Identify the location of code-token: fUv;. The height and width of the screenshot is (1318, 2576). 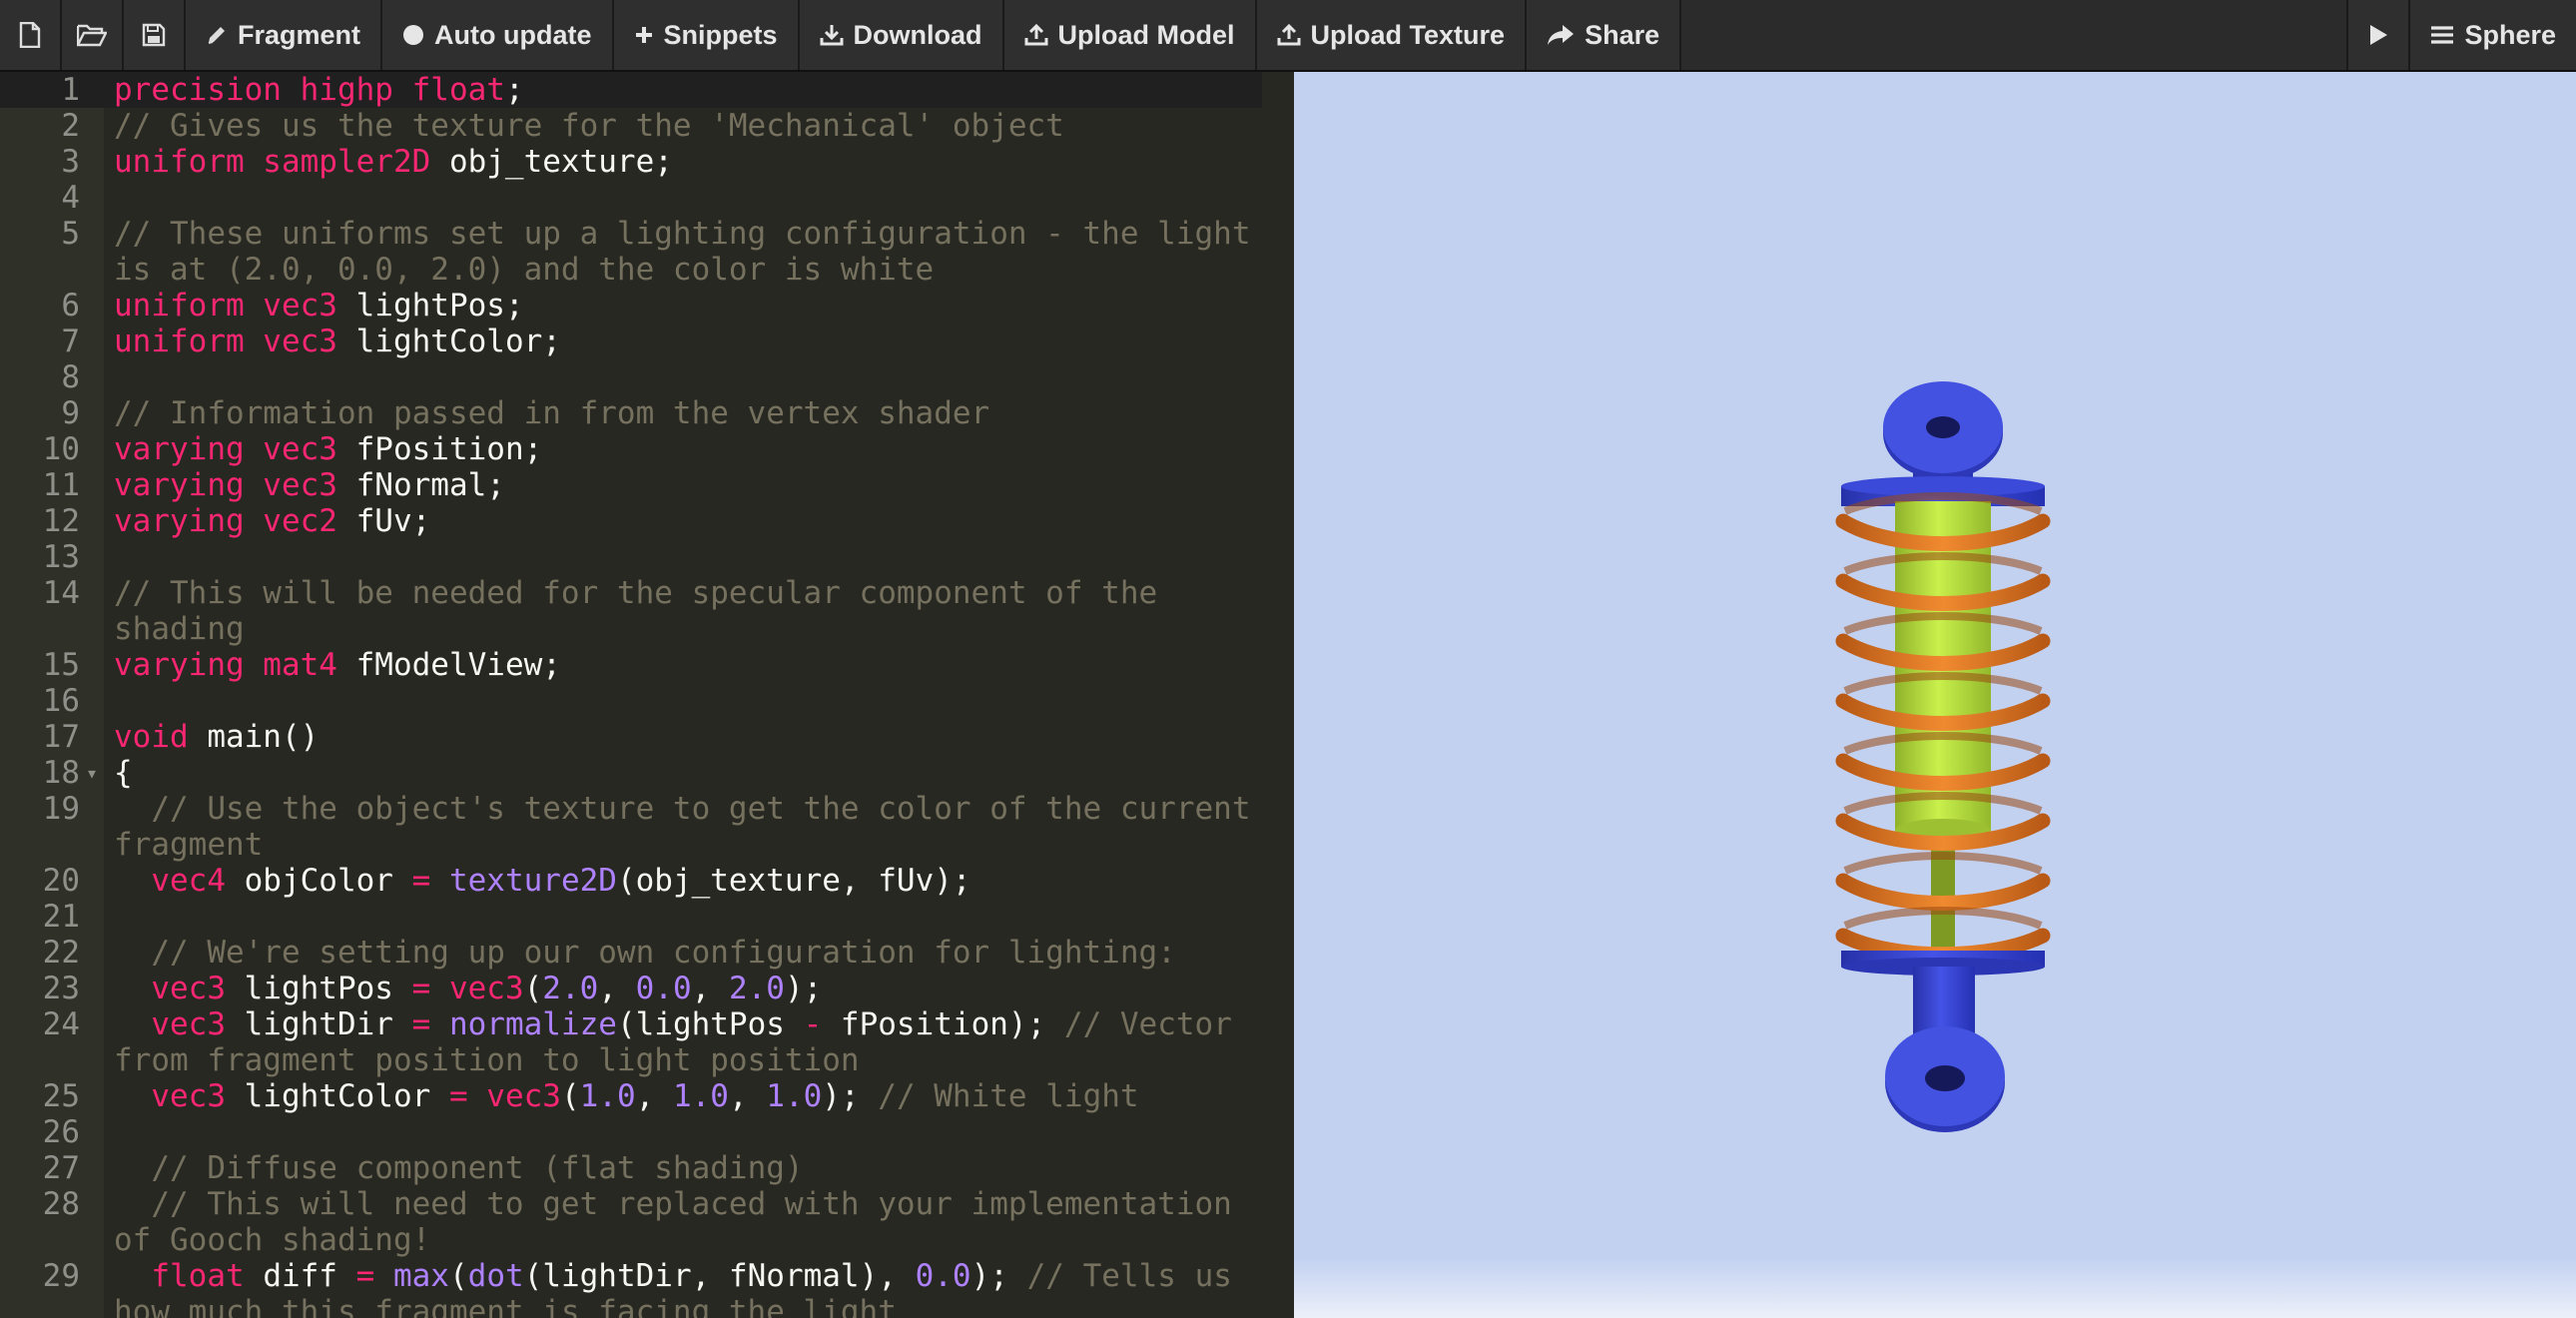
(383, 521).